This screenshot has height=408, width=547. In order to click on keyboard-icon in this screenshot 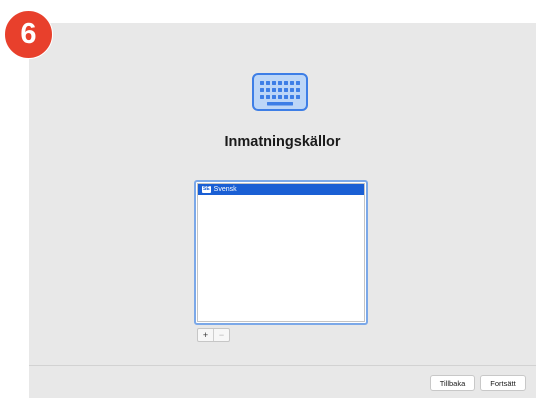, I will do `click(280, 92)`.